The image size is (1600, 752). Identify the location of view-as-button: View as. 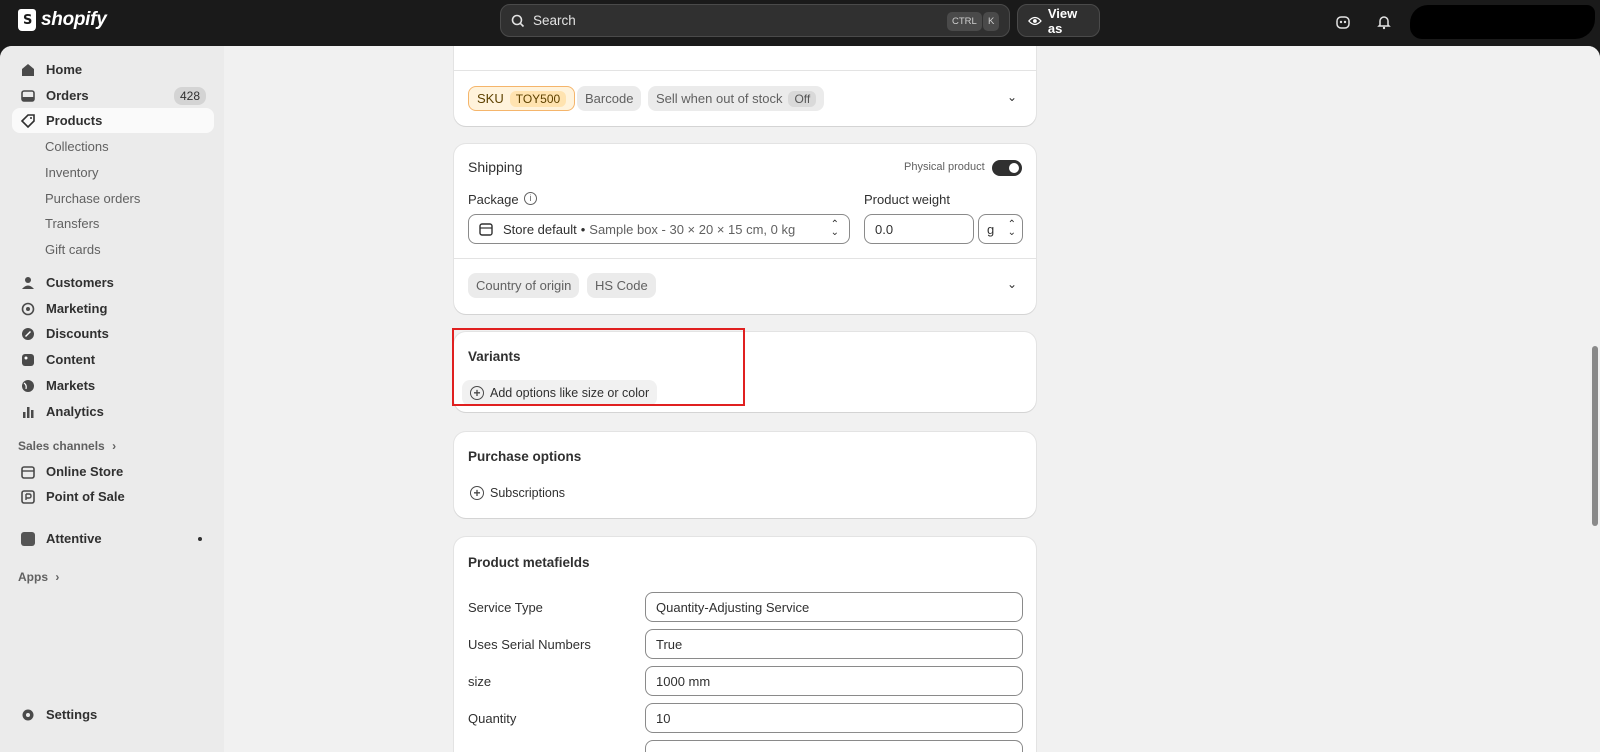
(1058, 20).